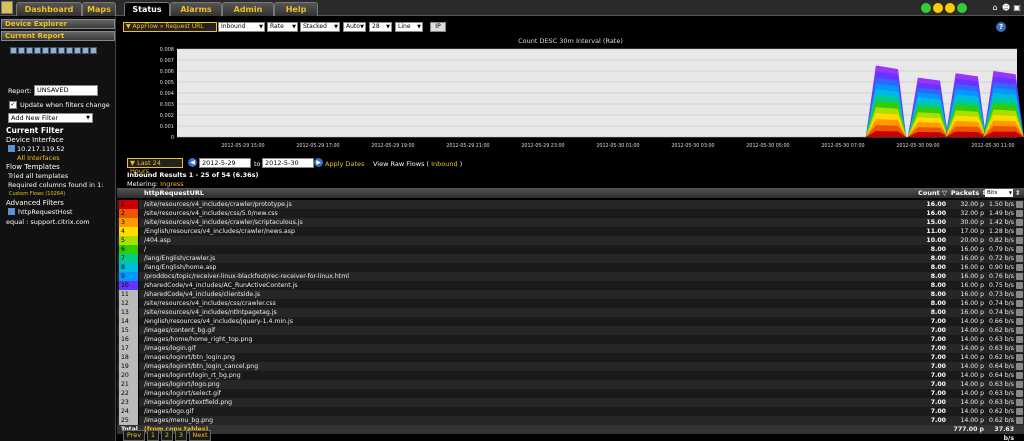 Image resolution: width=1024 pixels, height=441 pixels. What do you see at coordinates (522, 339) in the screenshot?
I see `row-url: /images/home/home_right_top.png` at bounding box center [522, 339].